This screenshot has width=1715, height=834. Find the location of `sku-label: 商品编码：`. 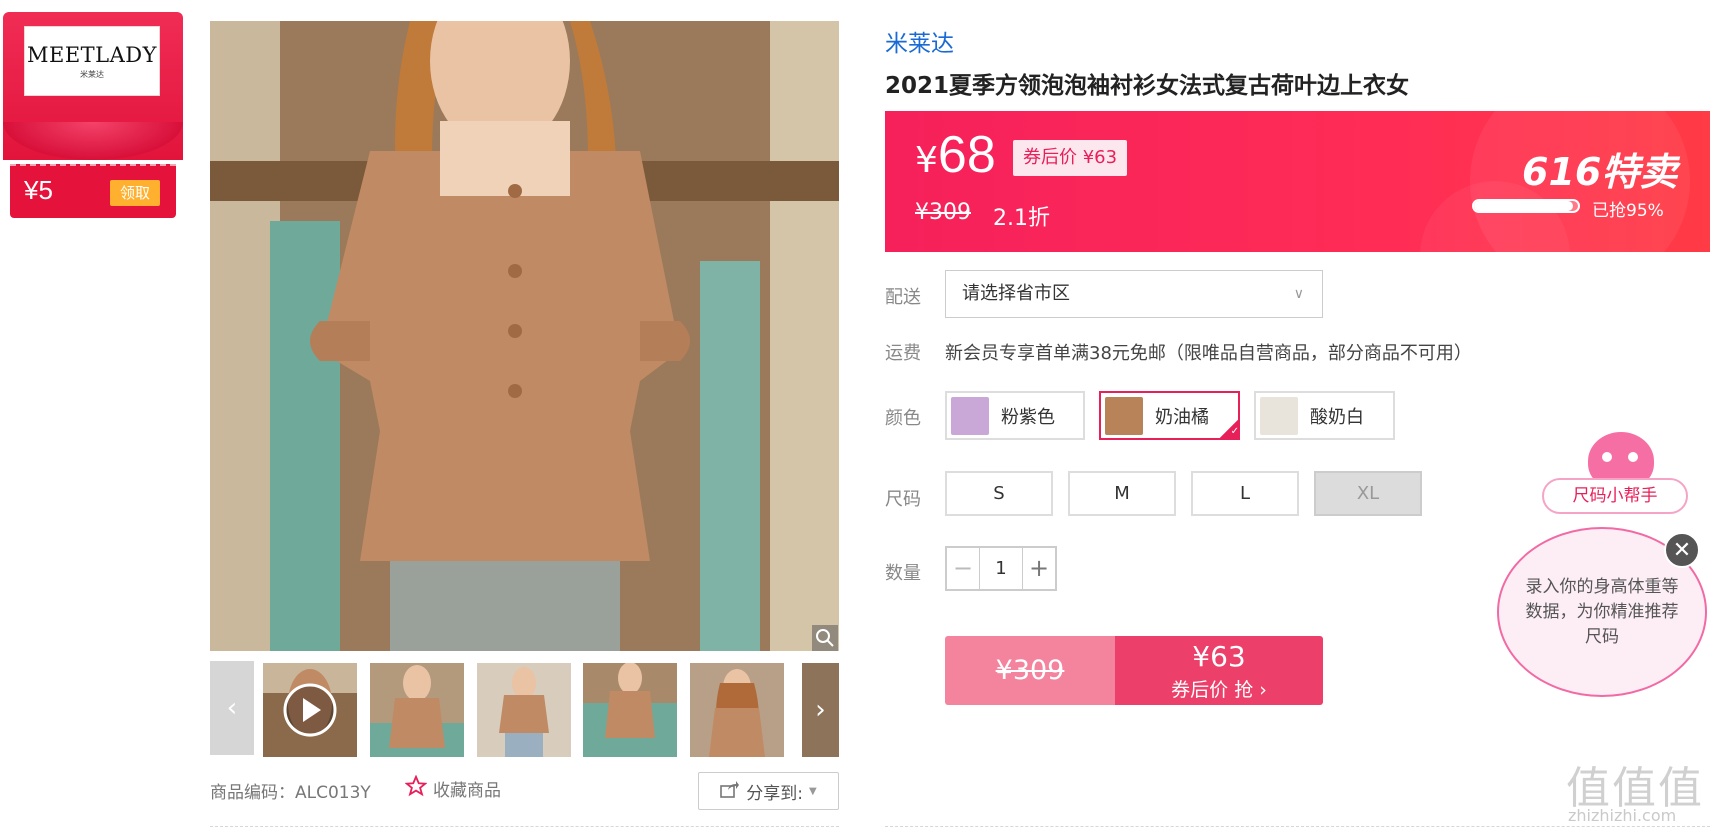

sku-label: 商品编码： is located at coordinates (252, 793).